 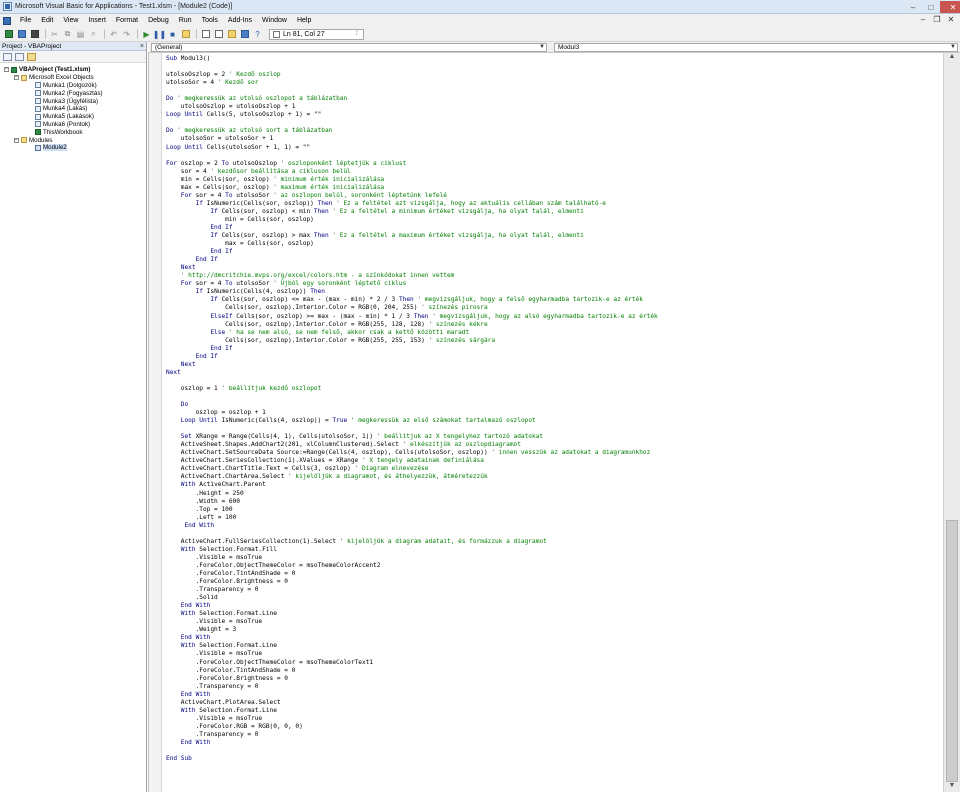 I want to click on menu-file: File, so click(x=25, y=20).